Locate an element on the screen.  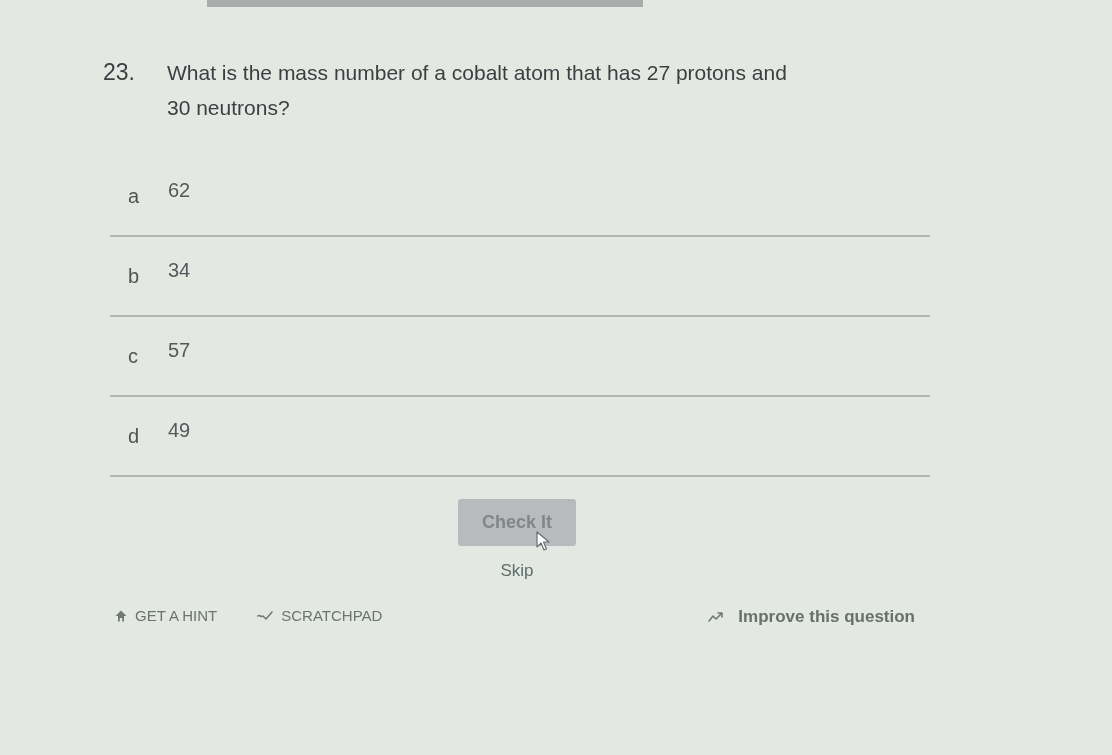
question-text: What is the mass number of a cobalt atom that has 27 protons and 30 neutrons? is located at coordinates (477, 90).